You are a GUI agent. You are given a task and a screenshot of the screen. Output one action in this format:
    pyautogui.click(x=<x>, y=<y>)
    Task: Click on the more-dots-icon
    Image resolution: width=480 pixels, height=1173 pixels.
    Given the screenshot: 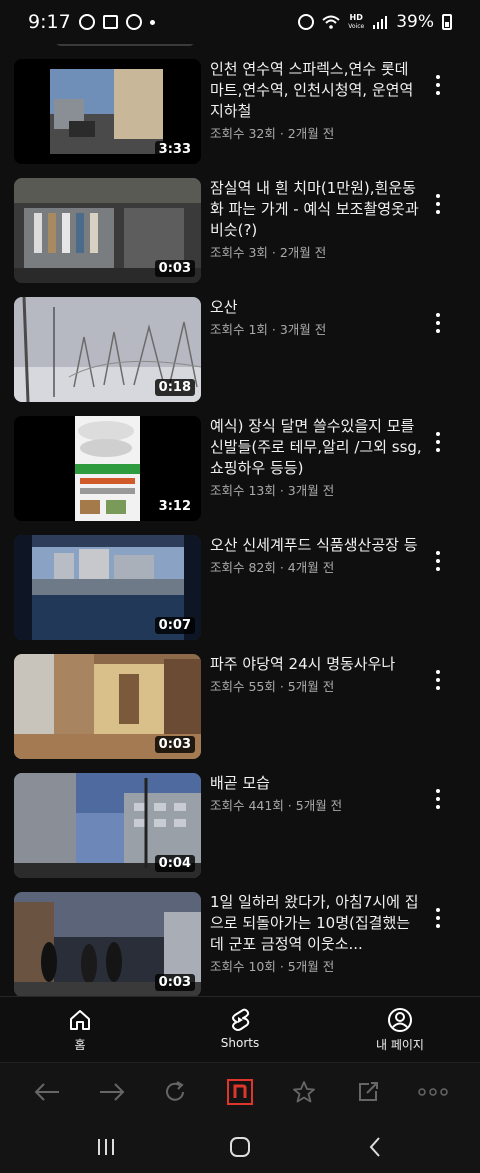 What is the action you would take?
    pyautogui.click(x=433, y=1092)
    